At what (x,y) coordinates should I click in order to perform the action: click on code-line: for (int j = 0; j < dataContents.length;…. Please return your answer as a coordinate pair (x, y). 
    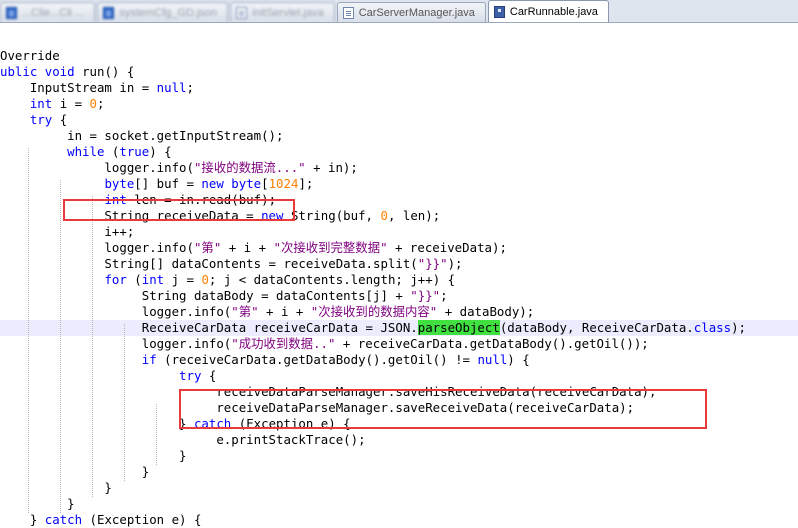
    Looking at the image, I should click on (399, 280).